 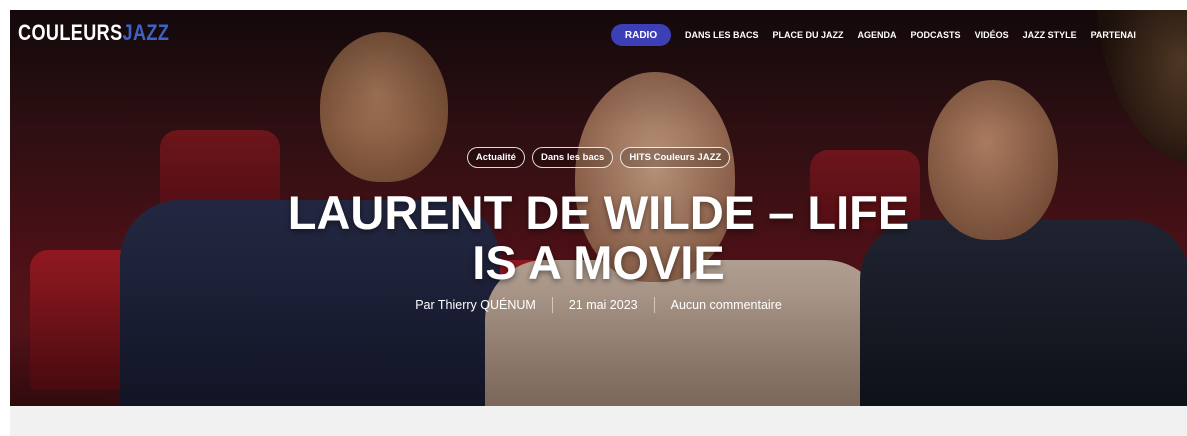 What do you see at coordinates (598, 212) in the screenshot?
I see `title-line-1: LAURENT DE WILDE – LIFE` at bounding box center [598, 212].